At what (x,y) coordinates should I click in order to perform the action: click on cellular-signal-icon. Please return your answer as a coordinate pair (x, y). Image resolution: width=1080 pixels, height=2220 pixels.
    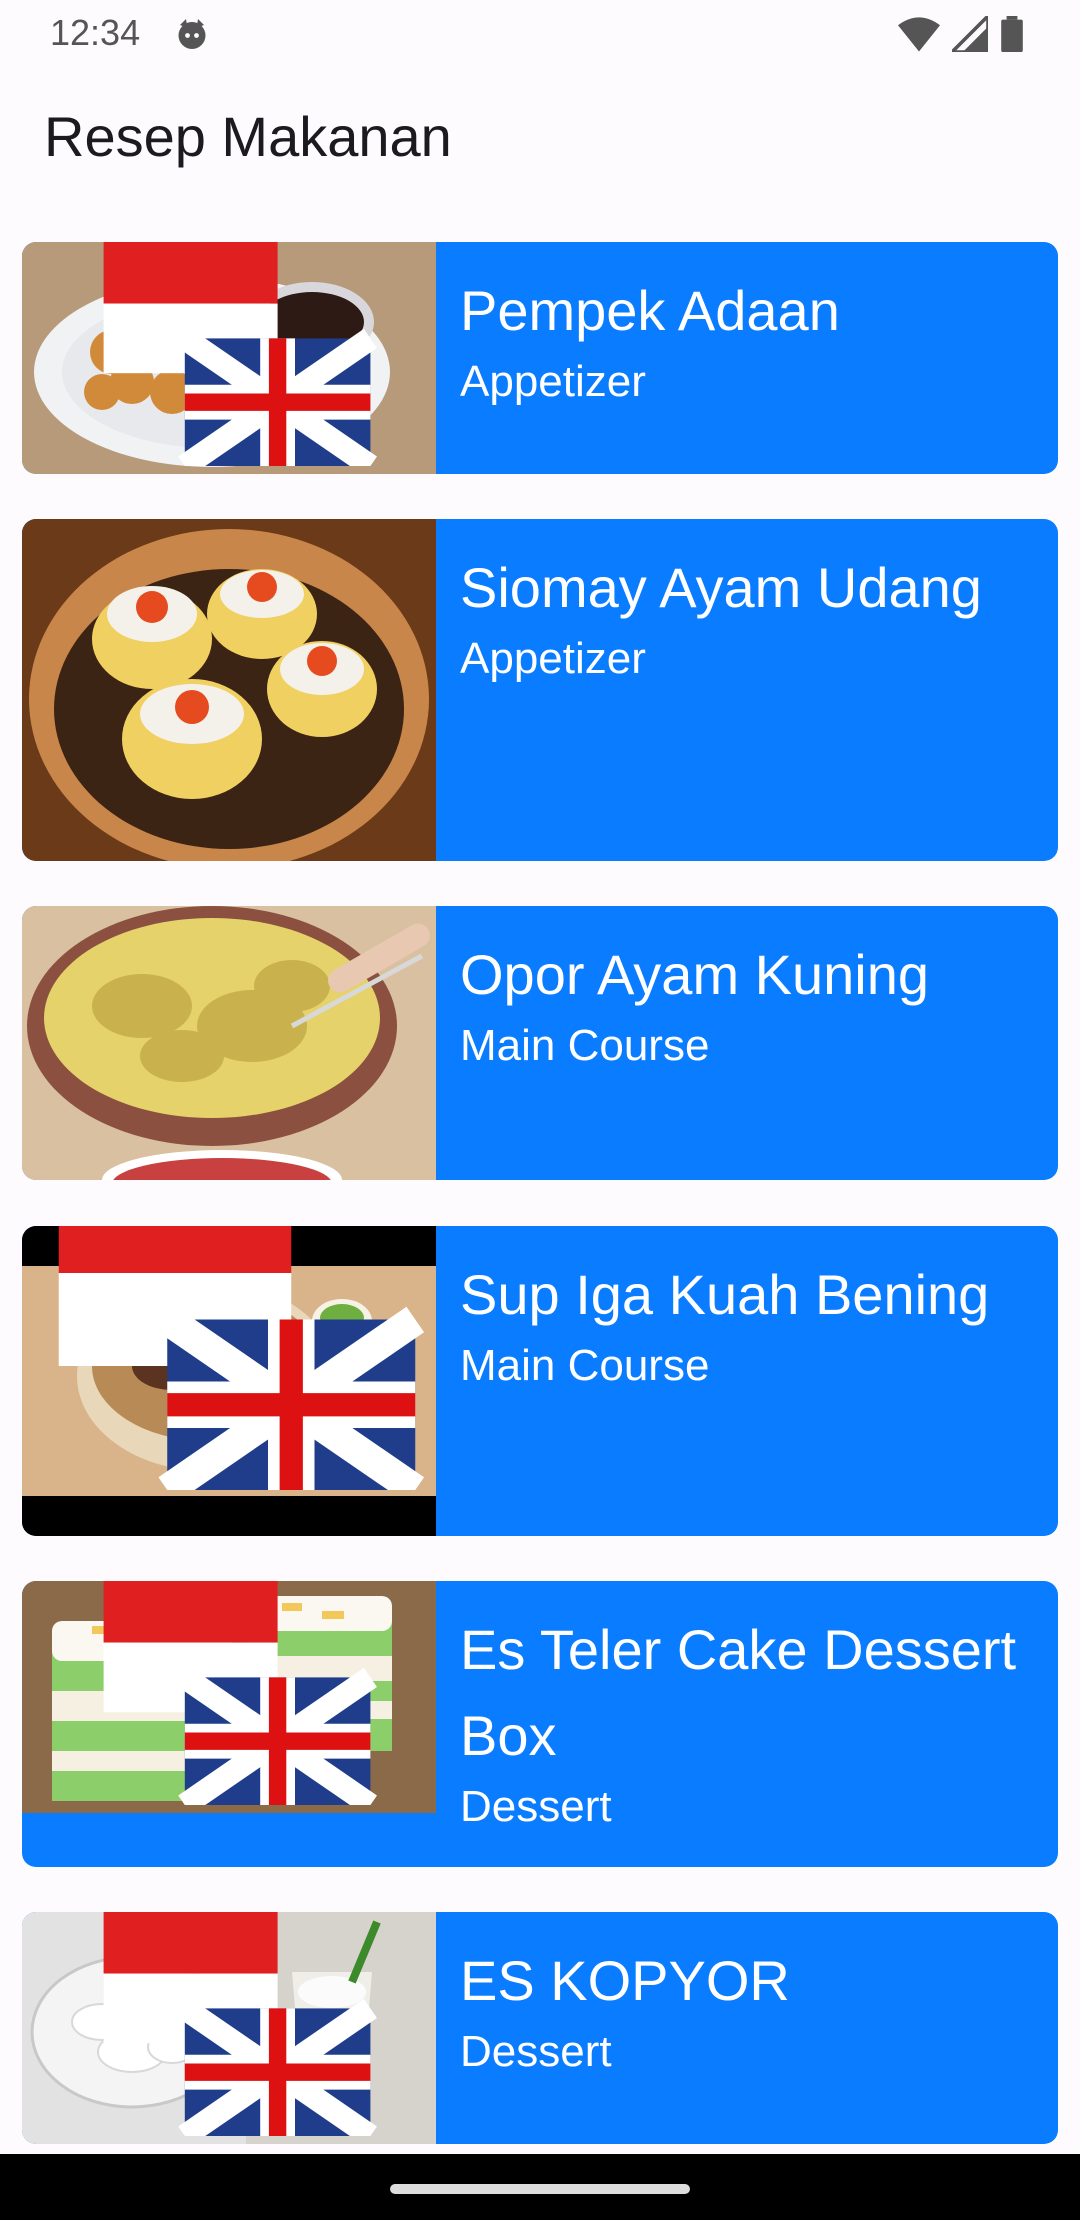
    Looking at the image, I should click on (970, 34).